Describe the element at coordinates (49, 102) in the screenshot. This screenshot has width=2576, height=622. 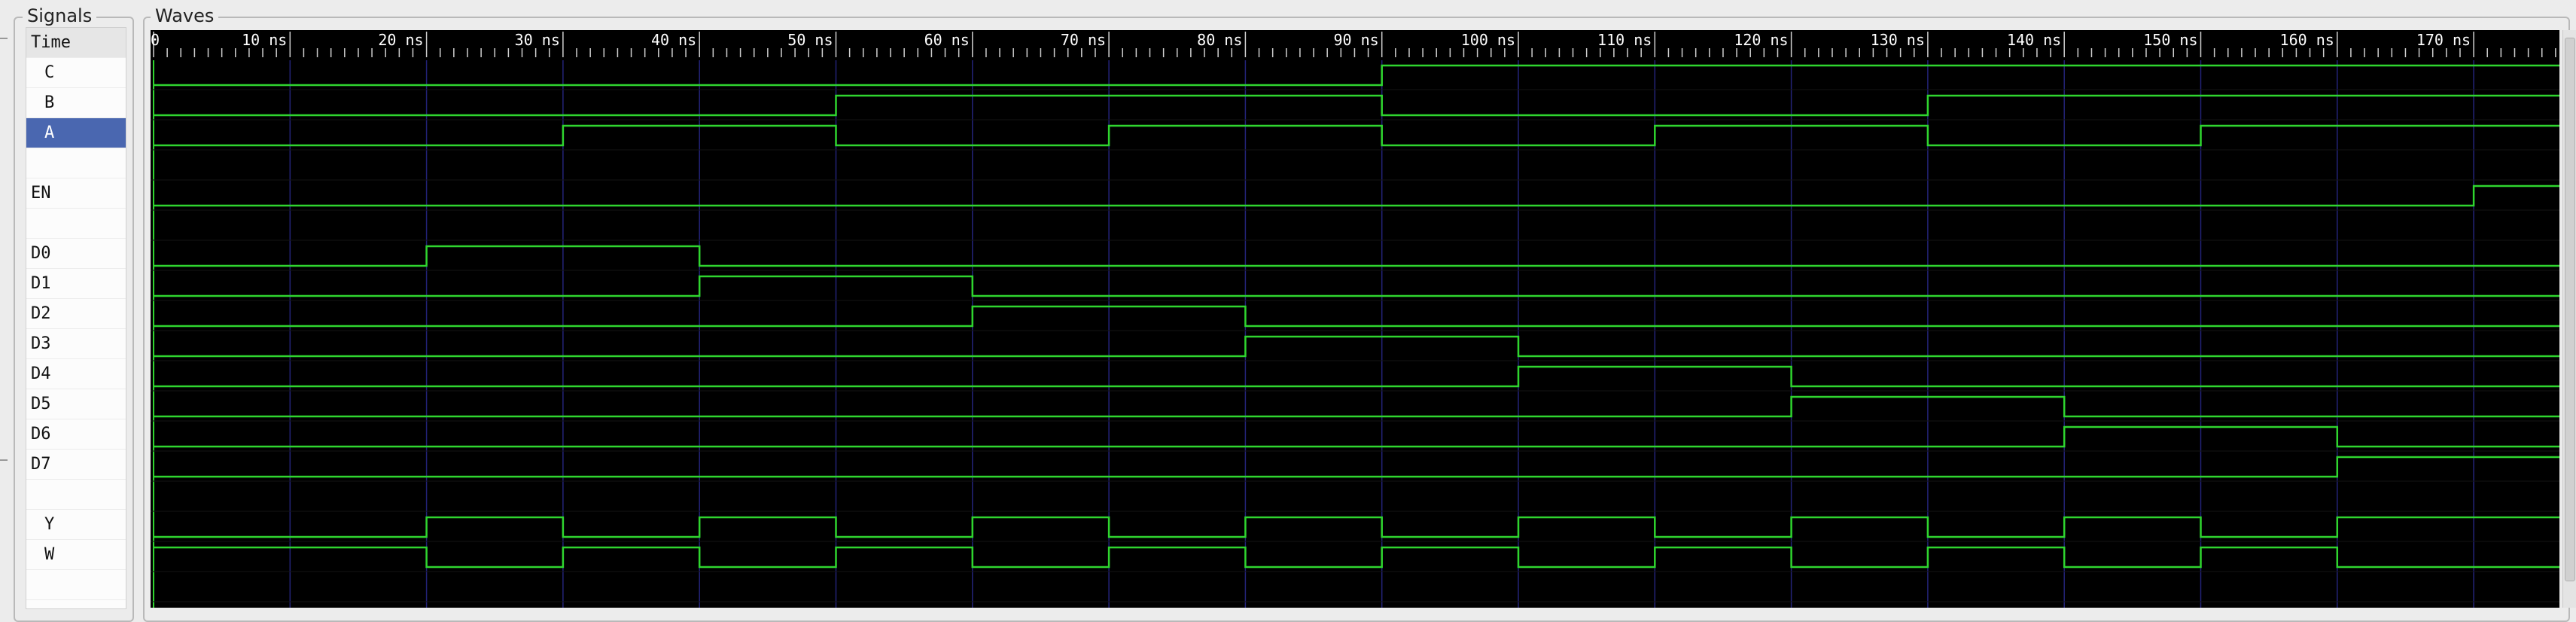
I see `signal-label: B` at that location.